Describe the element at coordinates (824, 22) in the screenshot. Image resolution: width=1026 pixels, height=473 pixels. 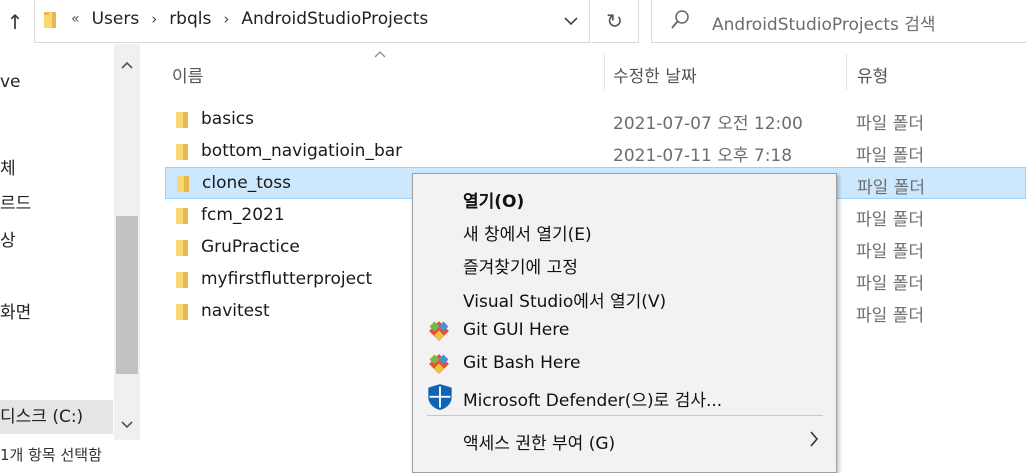
I see `search-input: AndroidStudioProjects 검색` at that location.